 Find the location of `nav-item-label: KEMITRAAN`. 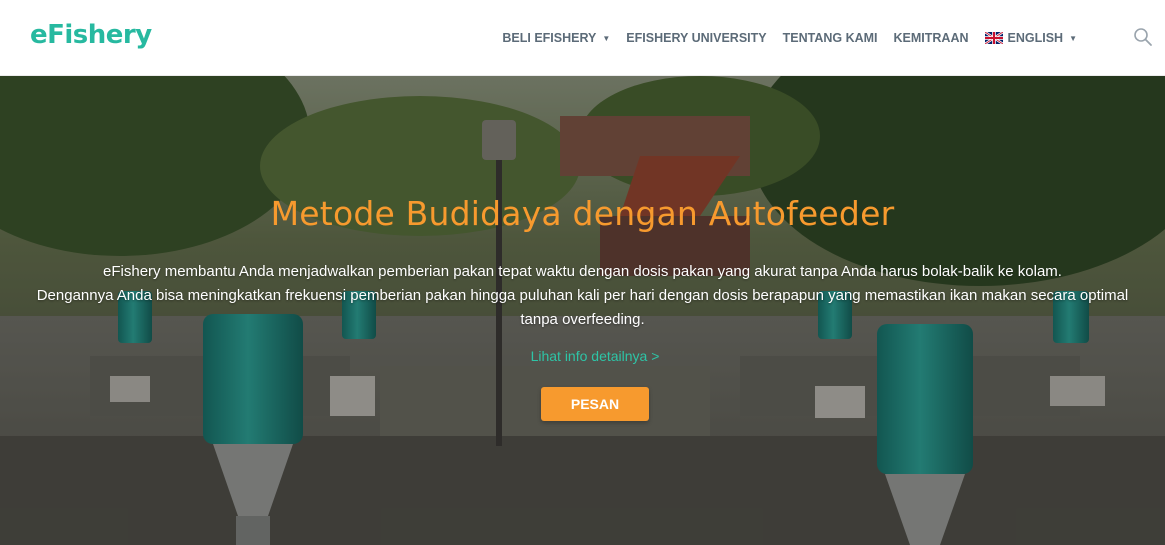

nav-item-label: KEMITRAAN is located at coordinates (931, 38).